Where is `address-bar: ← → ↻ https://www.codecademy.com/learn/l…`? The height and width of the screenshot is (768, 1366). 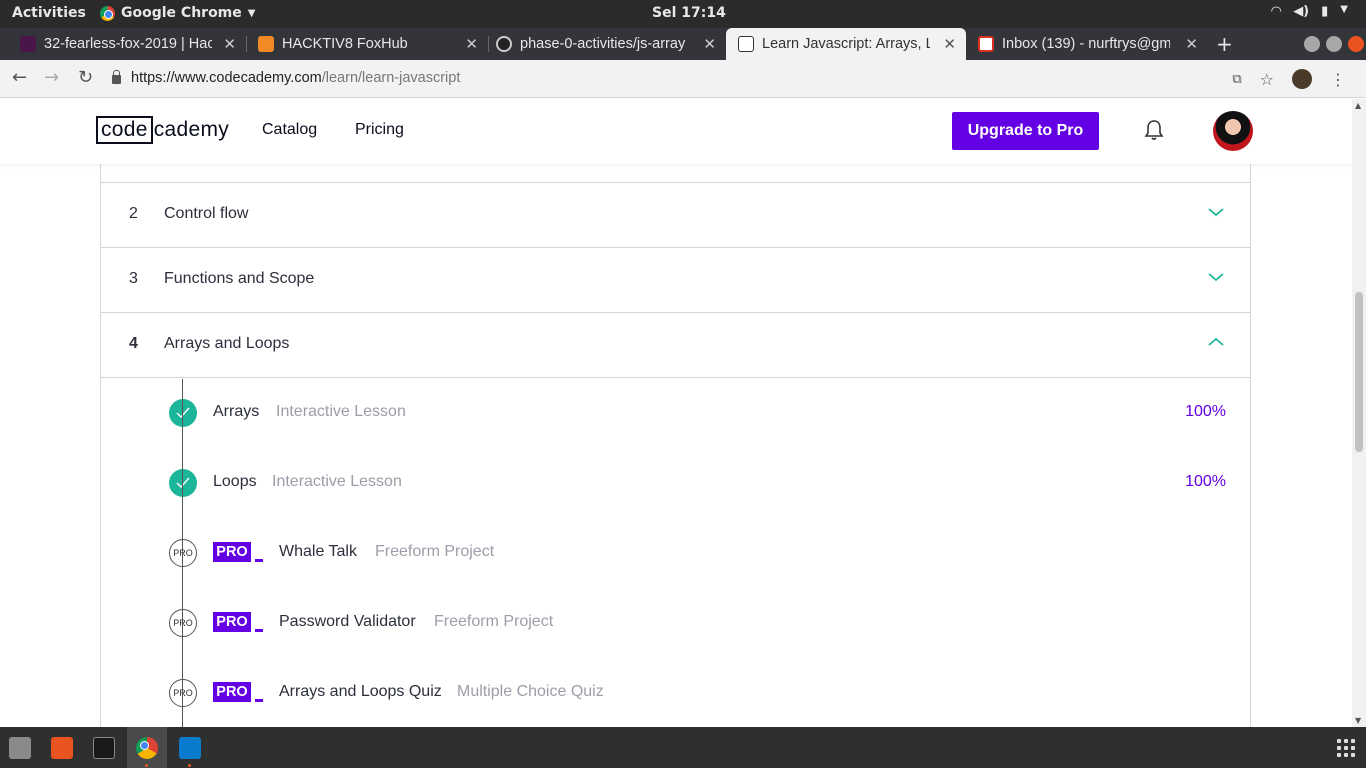
address-bar: ← → ↻ https://www.codecademy.com/learn/l… is located at coordinates (683, 79).